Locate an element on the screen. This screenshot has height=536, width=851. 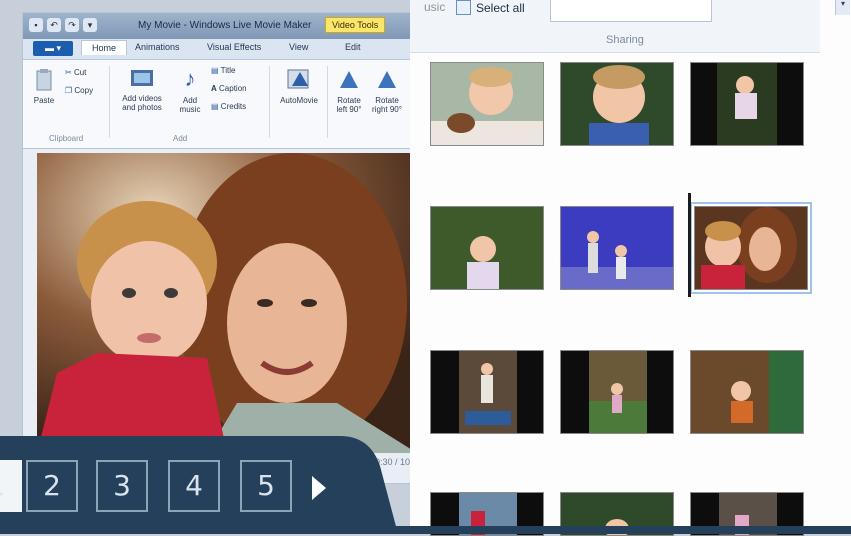
rotate-right-label: Rotate right 90° is located at coordinates (387, 105).